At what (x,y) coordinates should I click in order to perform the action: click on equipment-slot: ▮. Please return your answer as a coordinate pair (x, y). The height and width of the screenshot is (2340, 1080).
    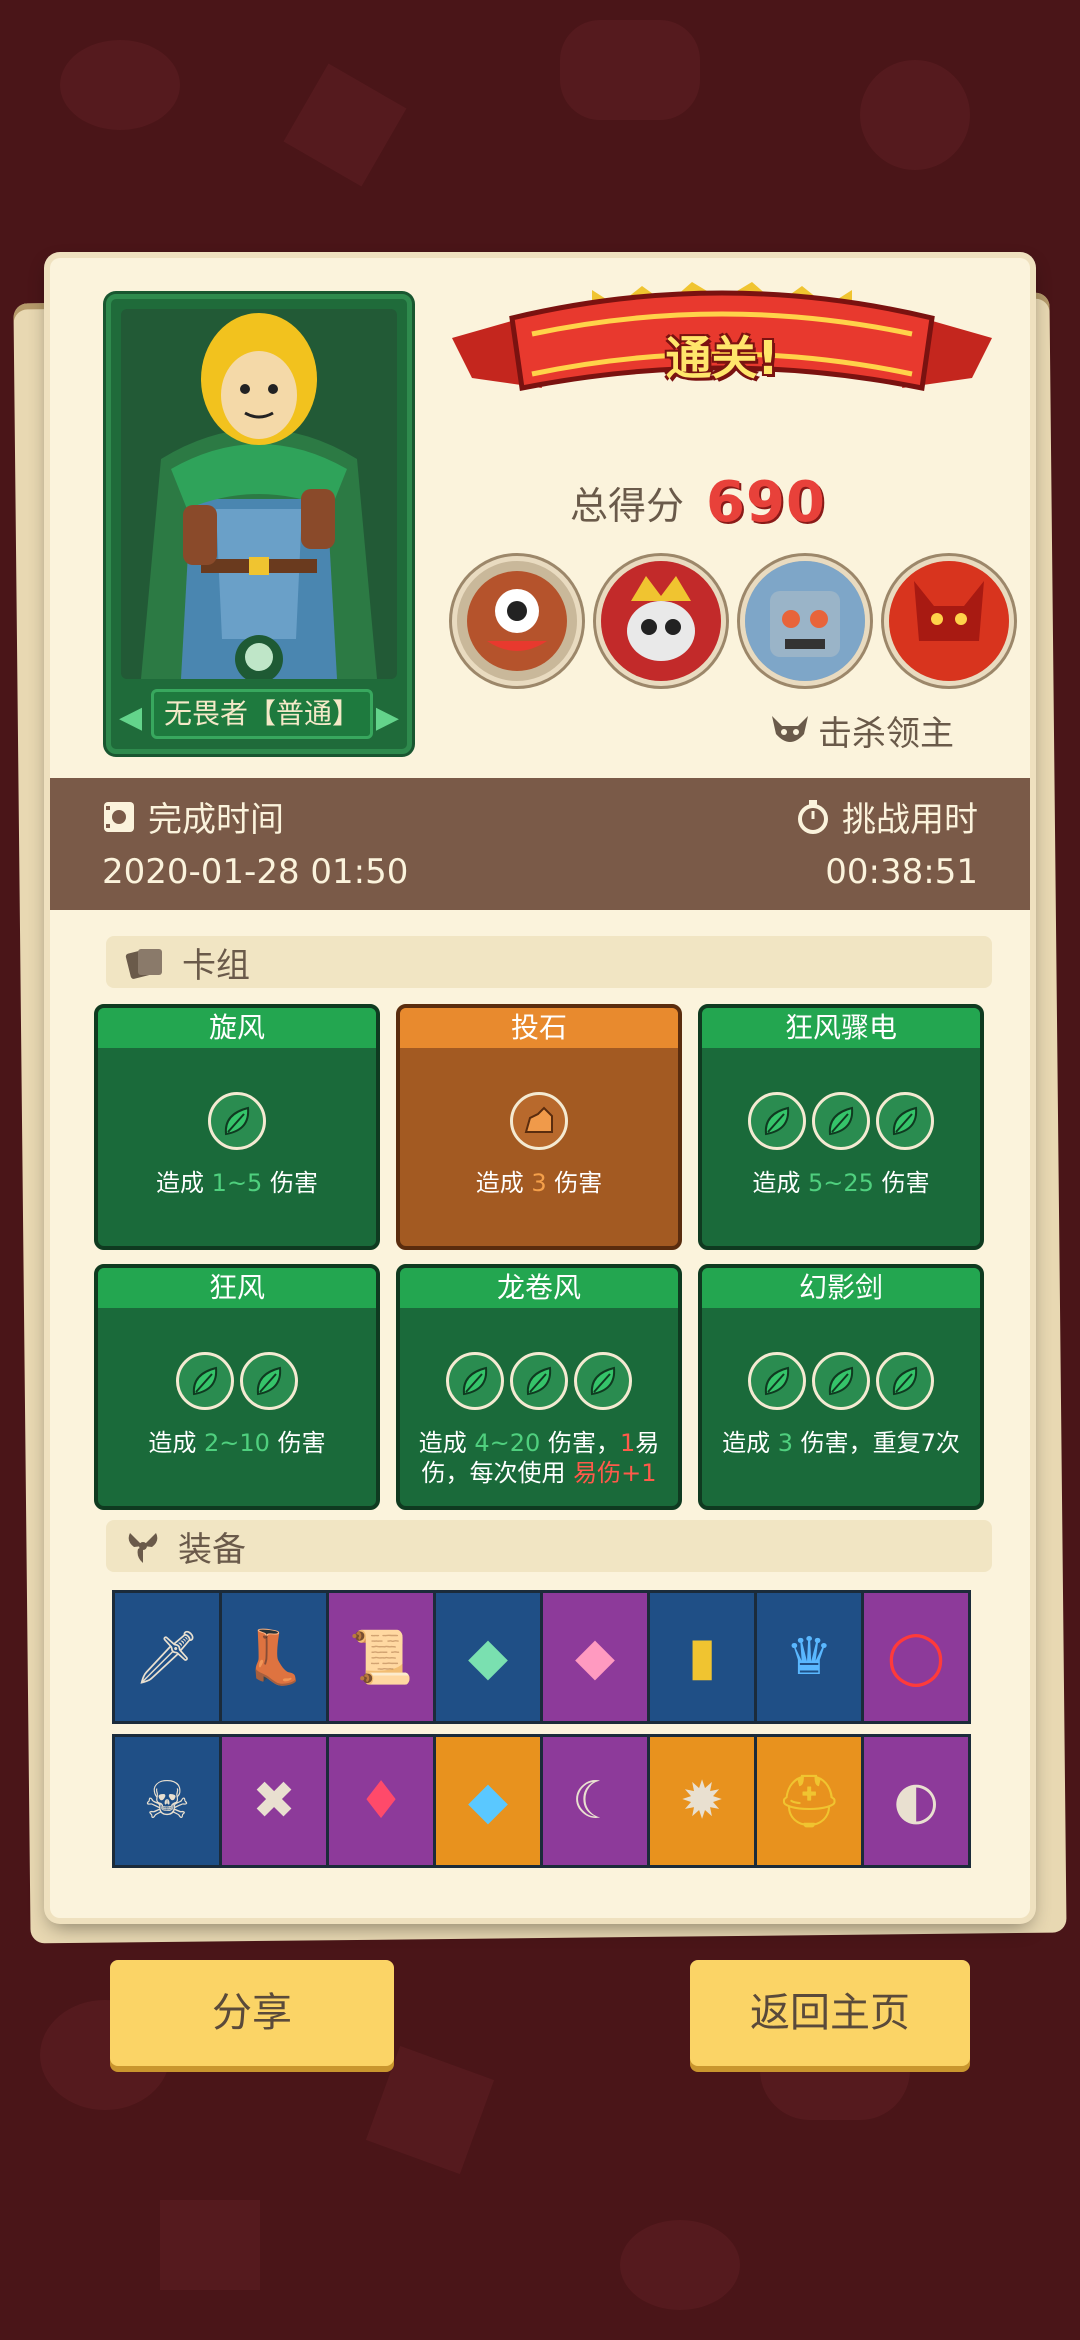
    Looking at the image, I should click on (702, 1657).